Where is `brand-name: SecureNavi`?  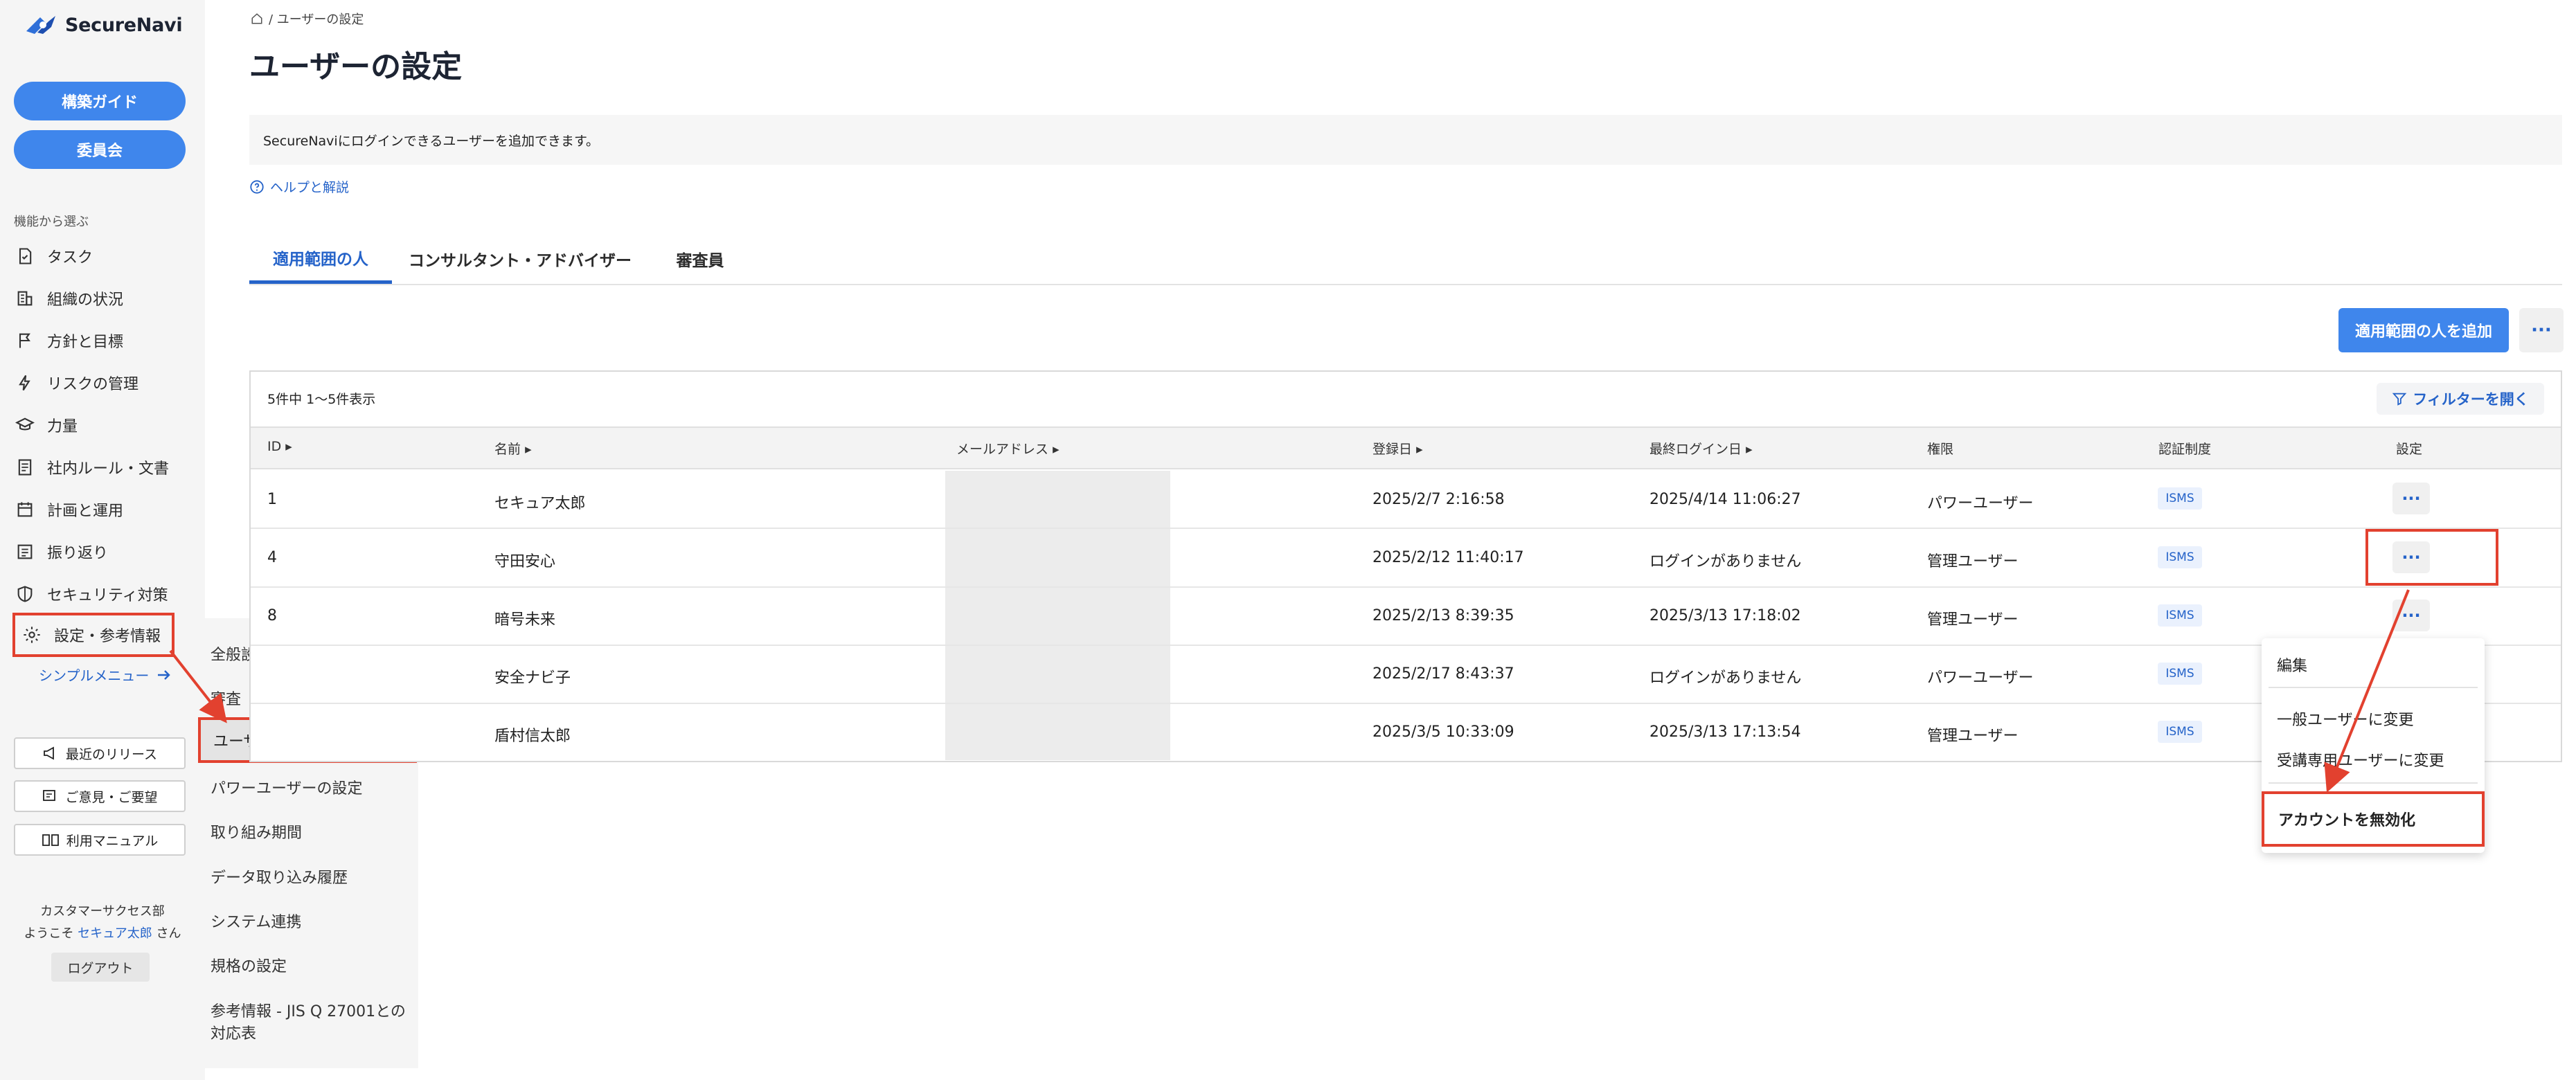
brand-name: SecureNavi is located at coordinates (124, 25).